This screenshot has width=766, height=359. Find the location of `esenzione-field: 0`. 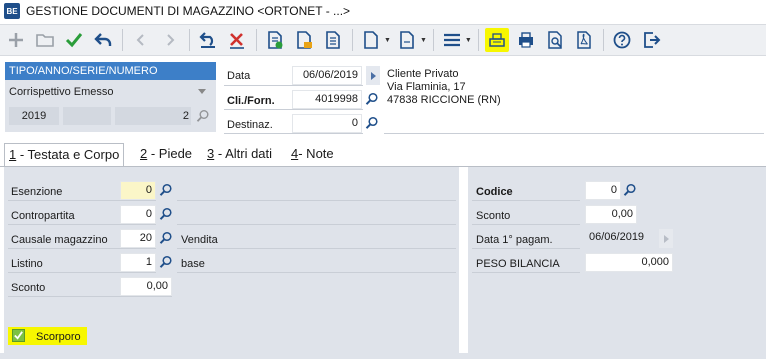

esenzione-field: 0 is located at coordinates (138, 190).